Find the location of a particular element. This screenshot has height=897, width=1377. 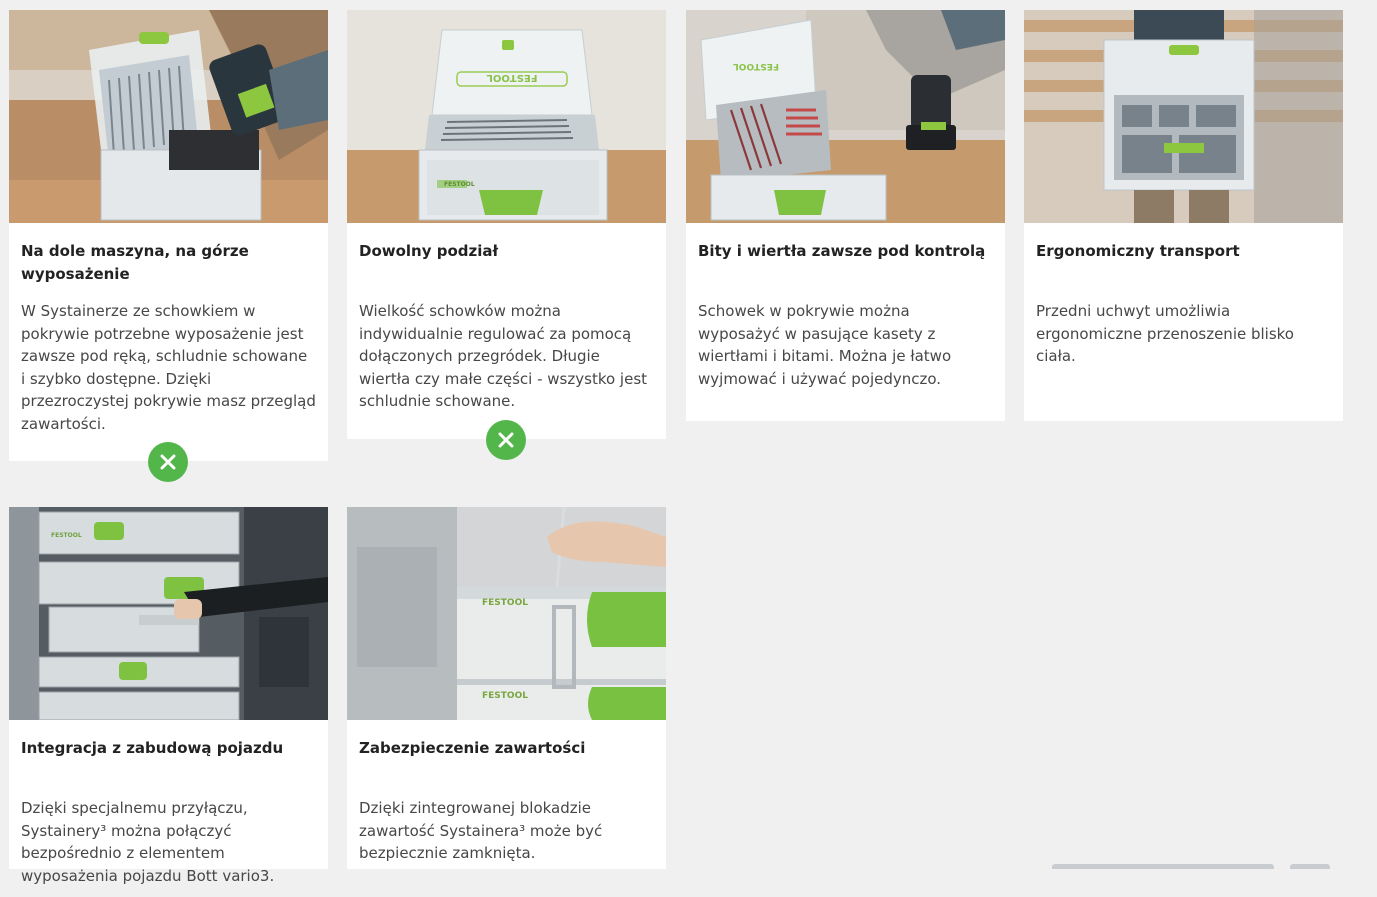

card-image-systainer-lock: FESTOOL FESTOOL is located at coordinates (506, 613).